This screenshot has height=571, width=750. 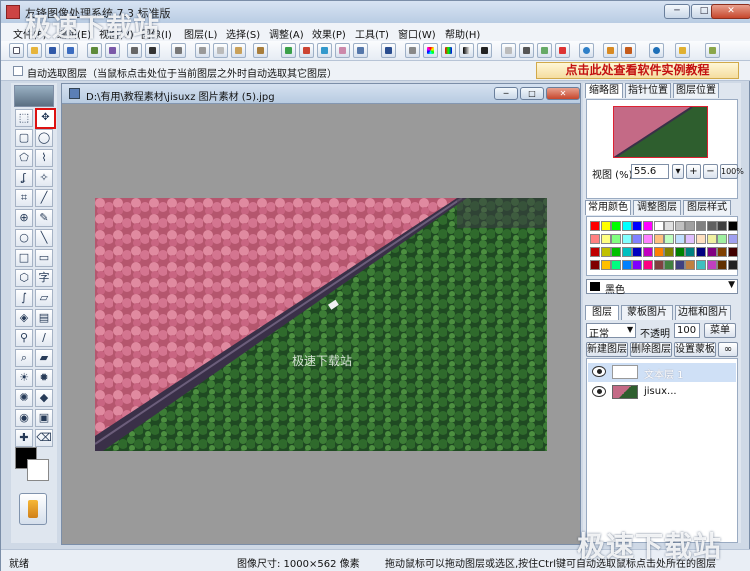 What do you see at coordinates (628, 50) in the screenshot?
I see `notes-icon` at bounding box center [628, 50].